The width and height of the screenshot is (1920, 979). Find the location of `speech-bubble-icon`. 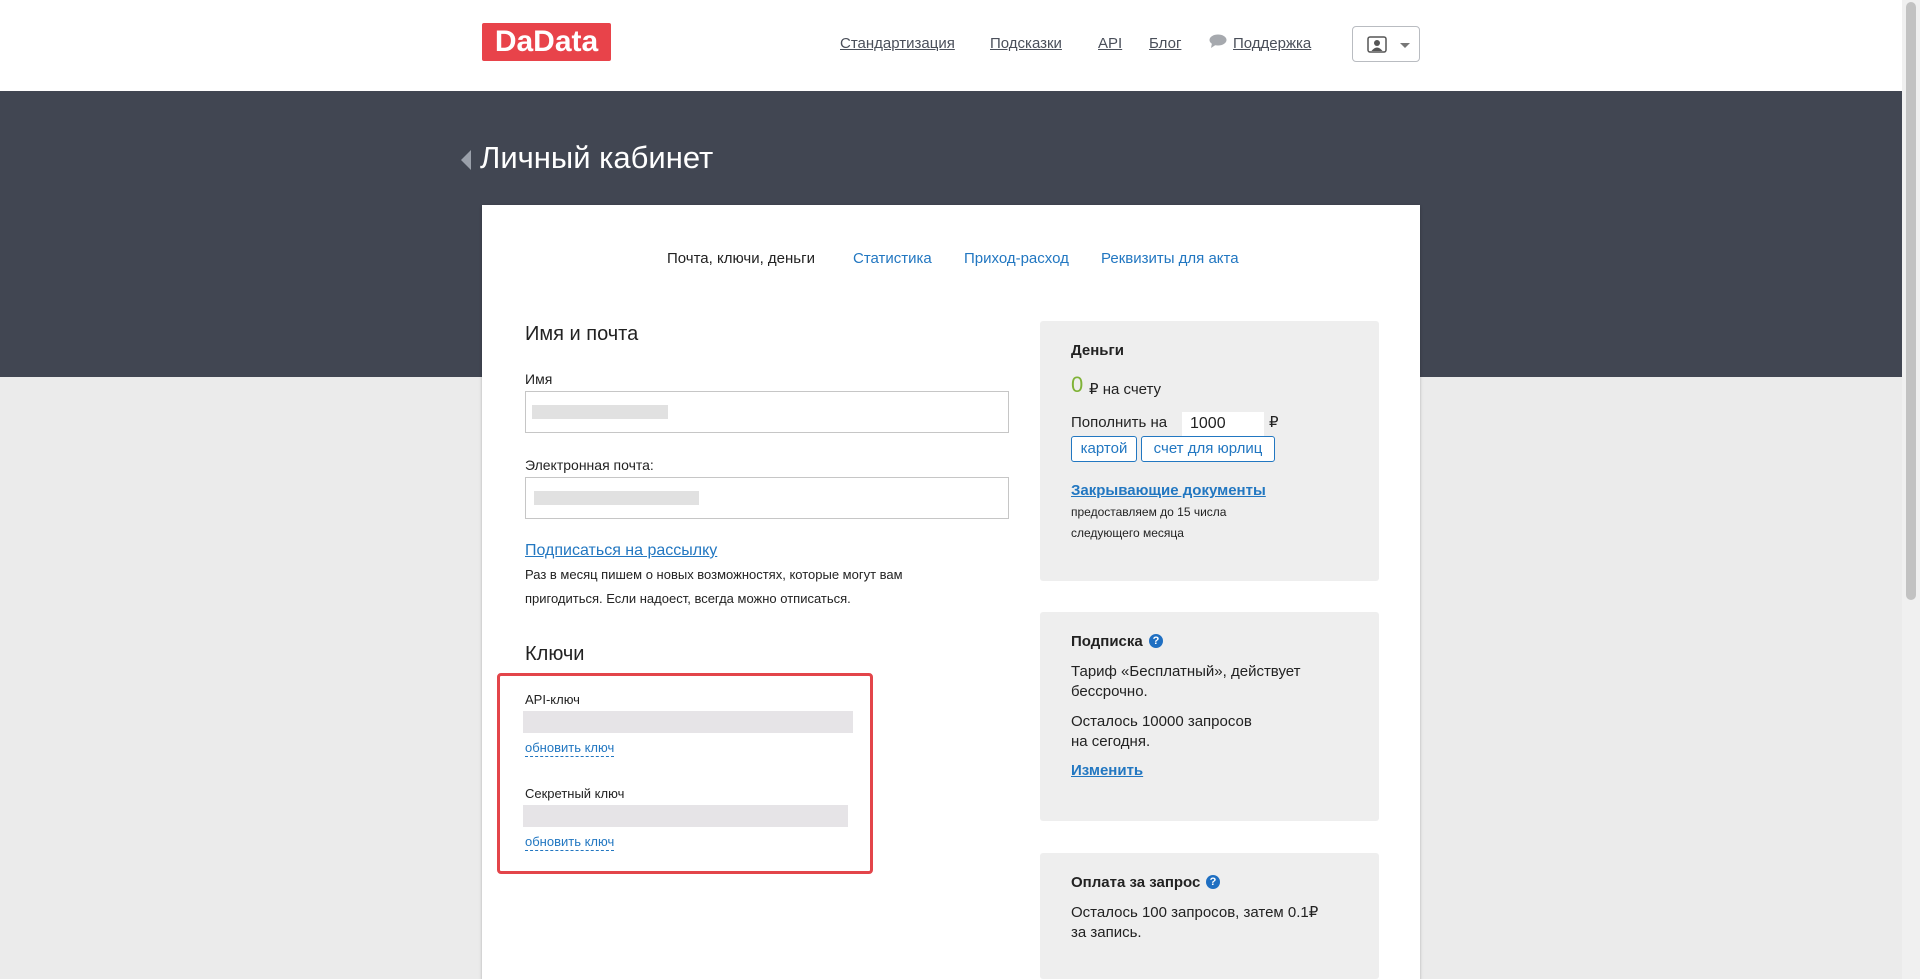

speech-bubble-icon is located at coordinates (1218, 41).